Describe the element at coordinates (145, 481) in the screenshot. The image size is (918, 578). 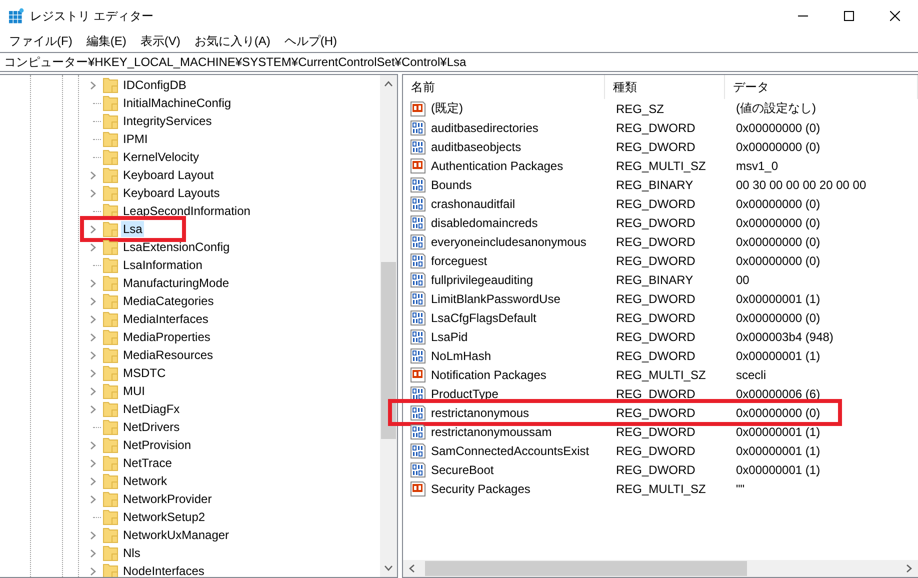
I see `tree-item: Network` at that location.